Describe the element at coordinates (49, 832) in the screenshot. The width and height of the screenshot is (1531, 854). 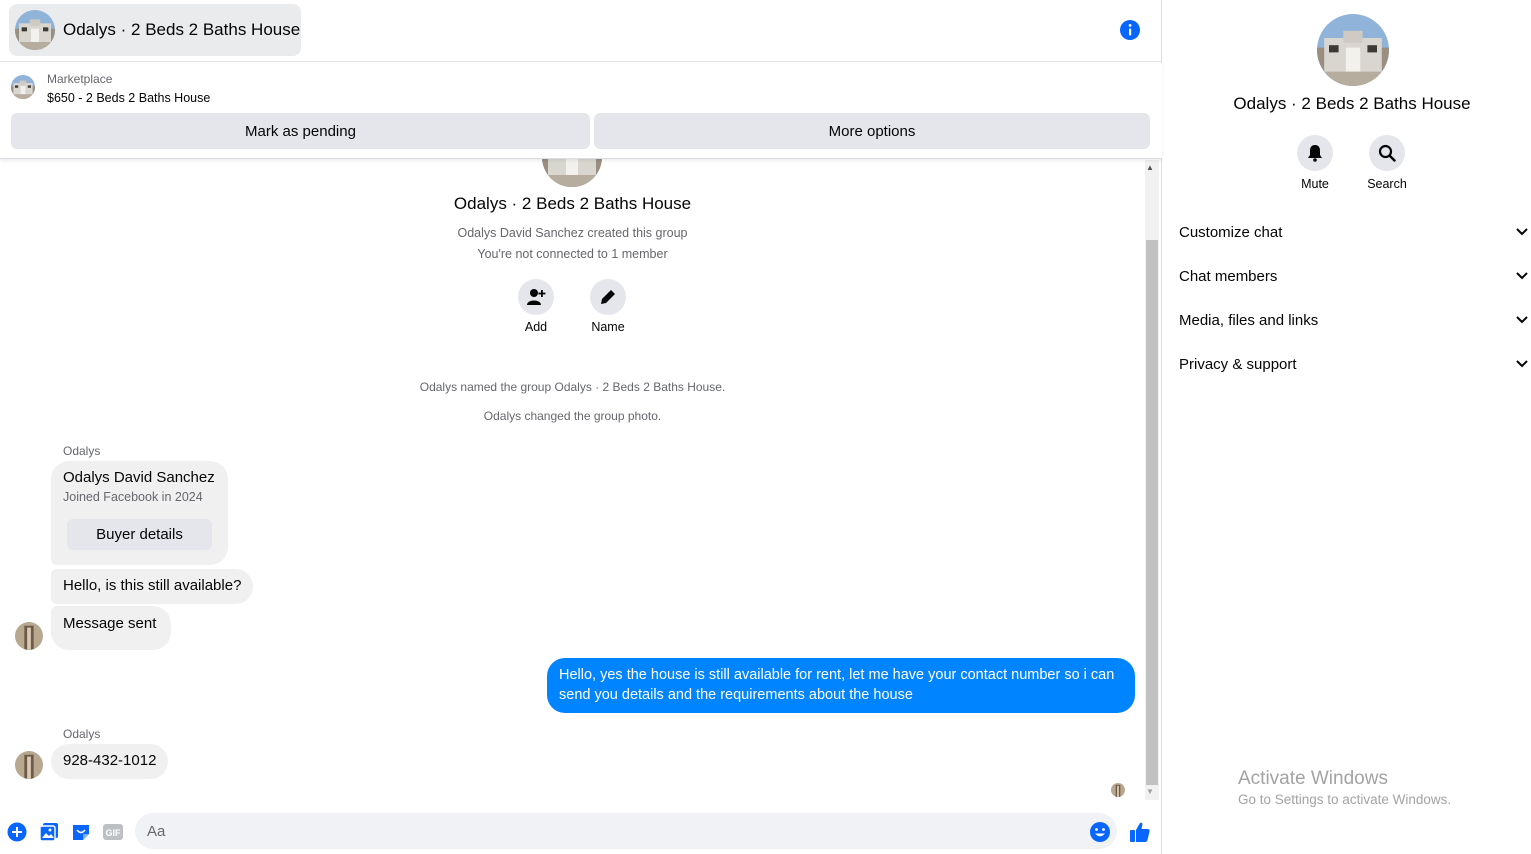
I see `photo-icon` at that location.